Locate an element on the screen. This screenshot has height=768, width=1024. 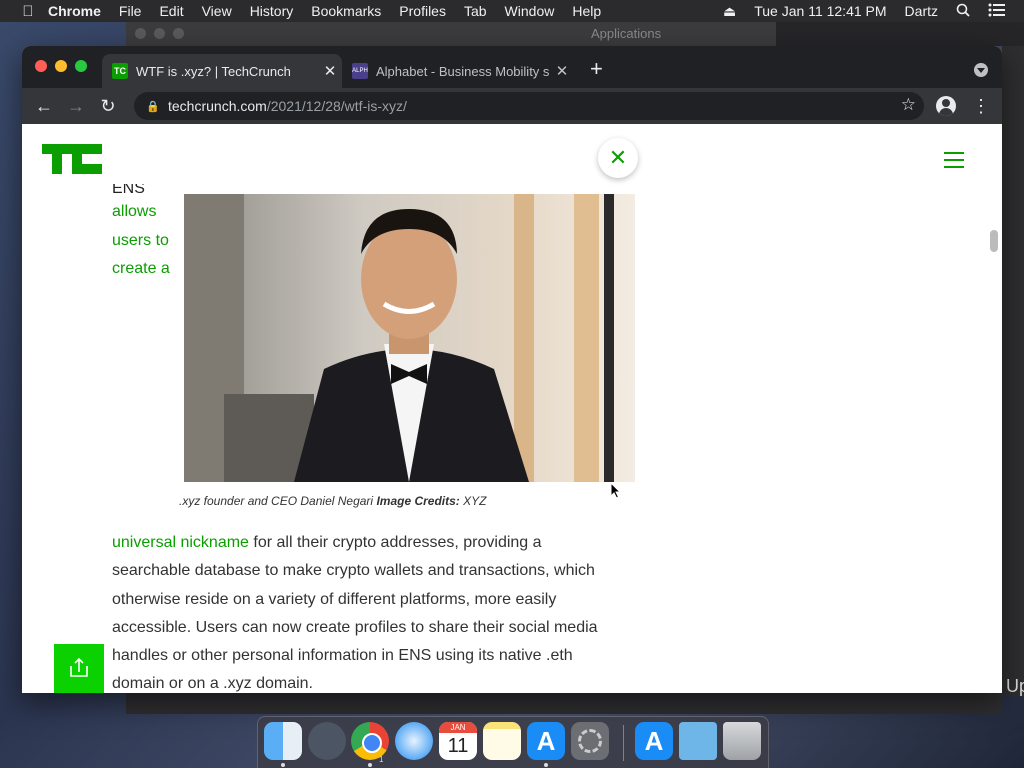
menu-window: Window is located at coordinates (530, 11).